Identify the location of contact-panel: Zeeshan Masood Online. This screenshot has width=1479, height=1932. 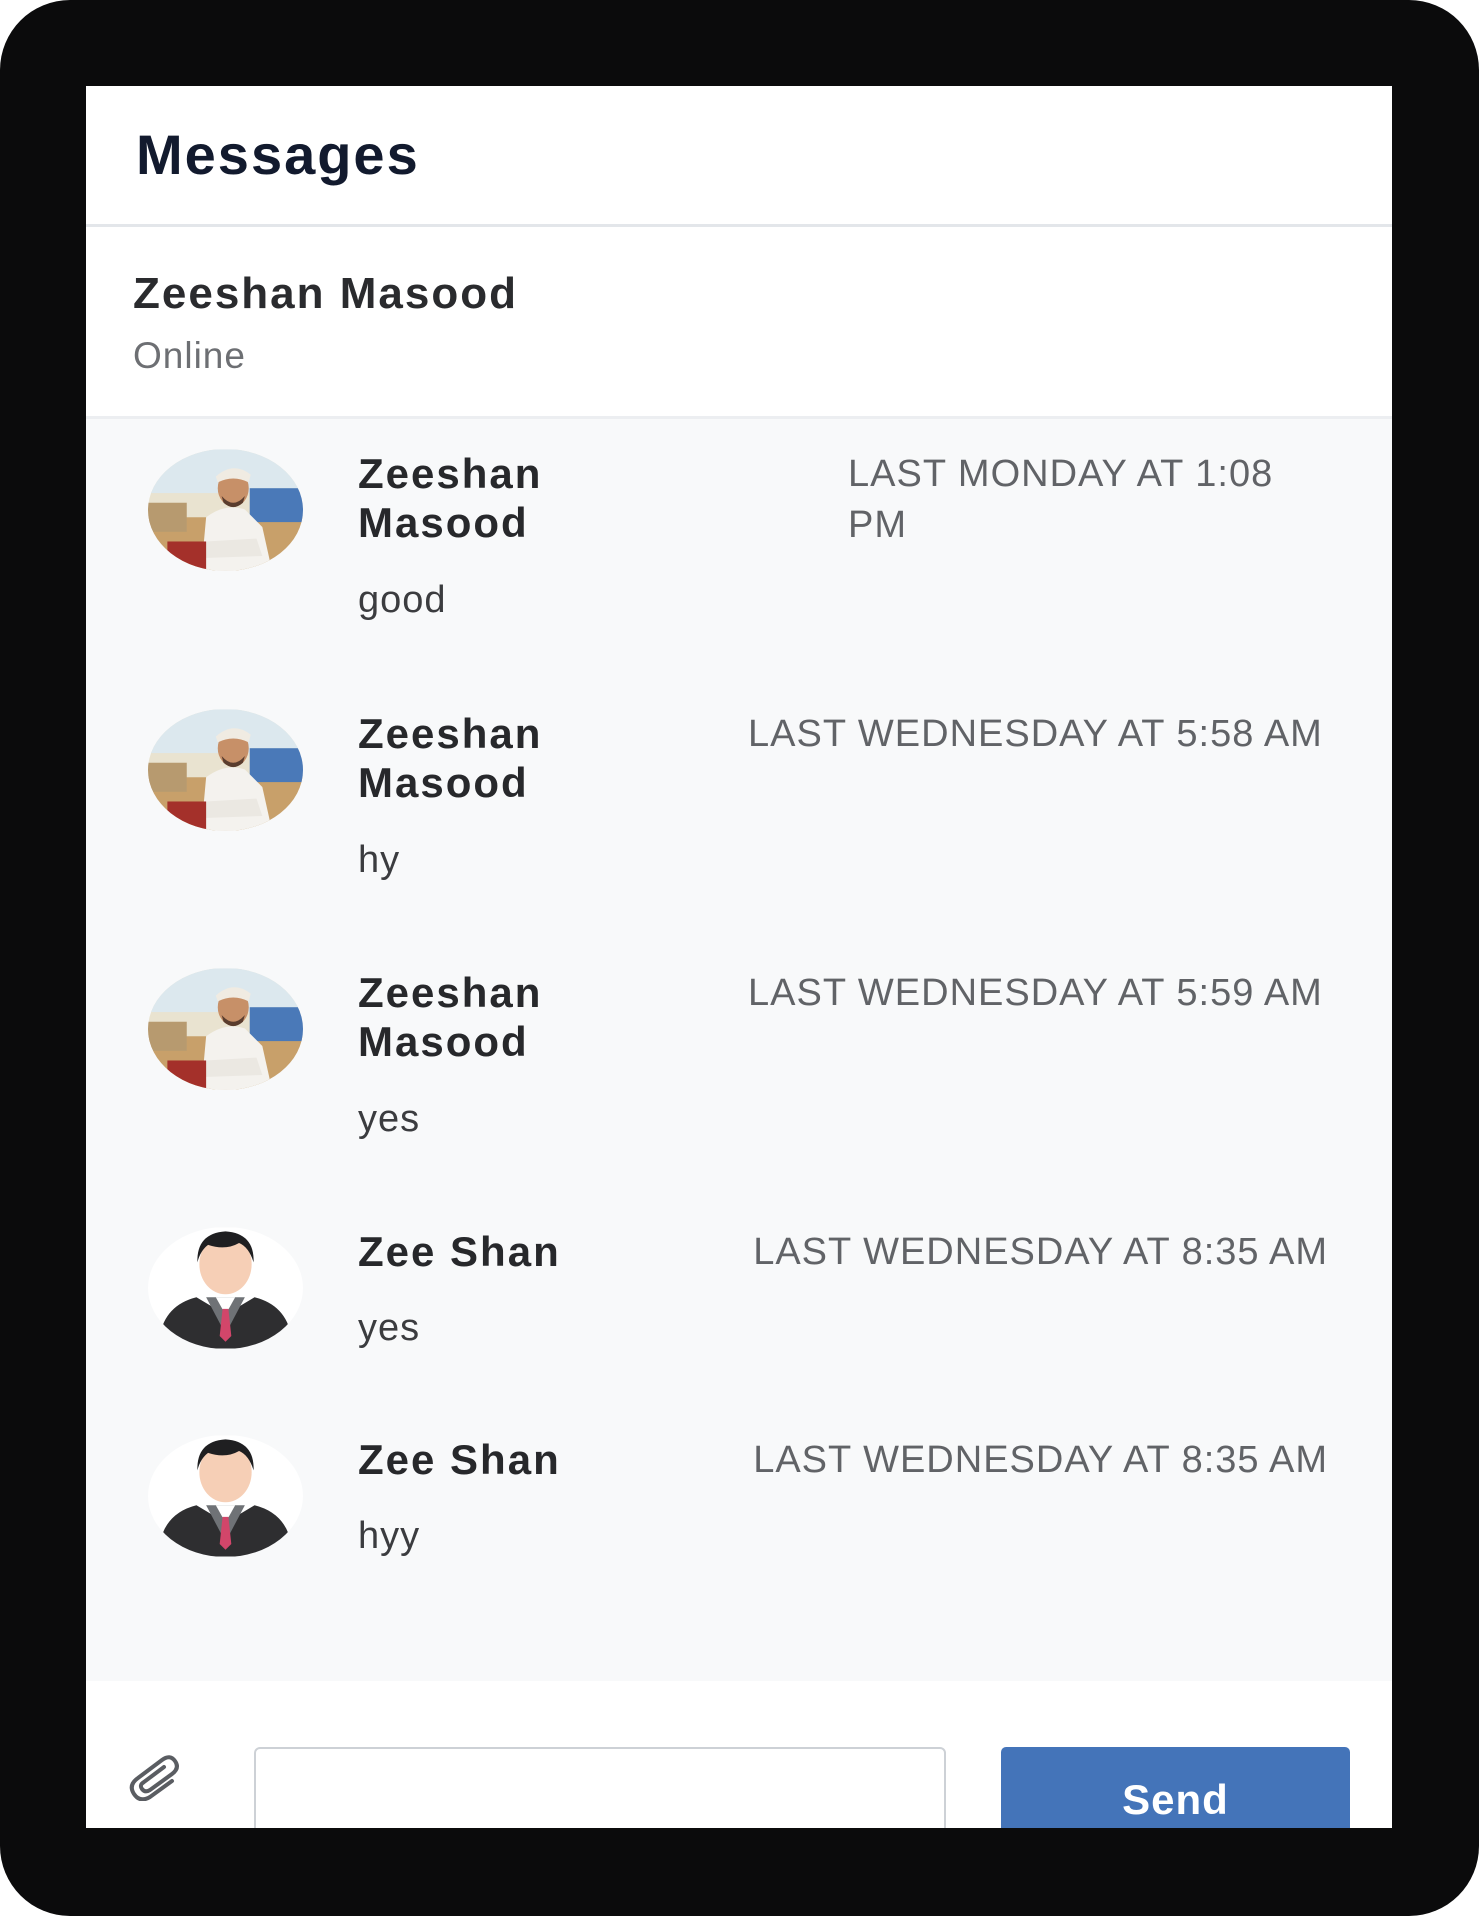
(739, 323).